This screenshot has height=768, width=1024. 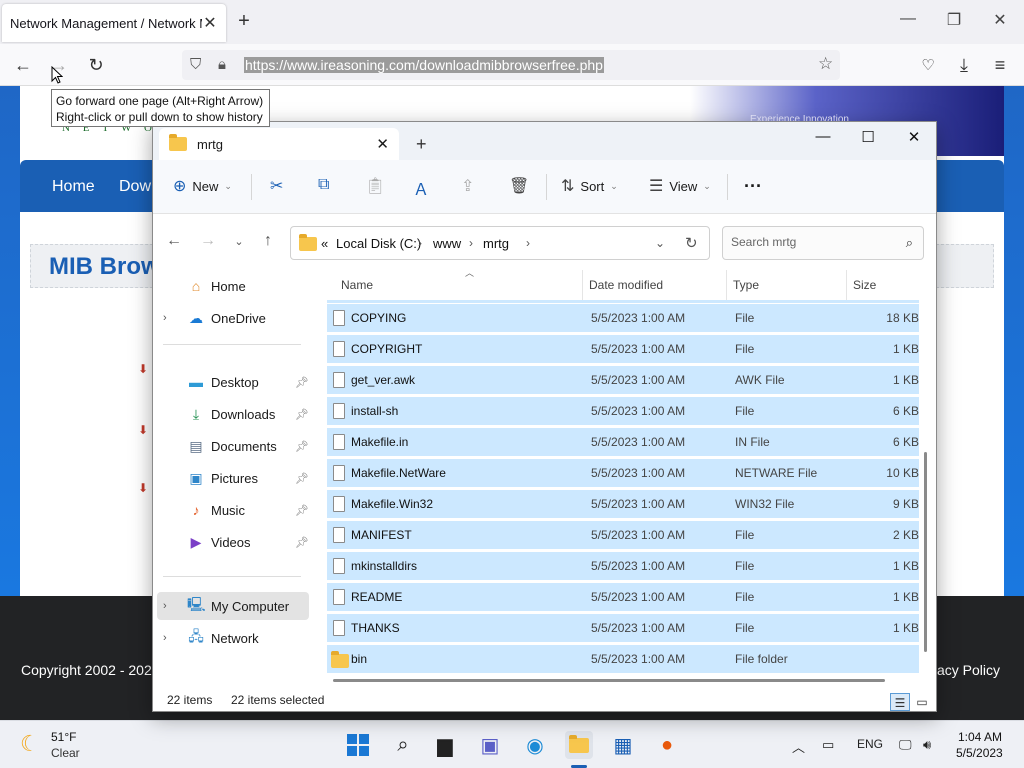 What do you see at coordinates (233, 382) in the screenshot?
I see `nav-item-desktop: ▬ Desktop 📌︎` at bounding box center [233, 382].